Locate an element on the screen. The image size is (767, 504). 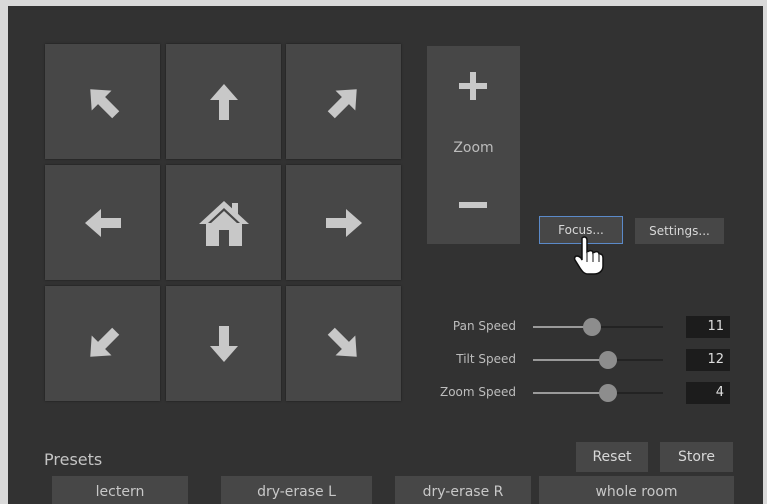
minus-icon is located at coordinates (473, 205).